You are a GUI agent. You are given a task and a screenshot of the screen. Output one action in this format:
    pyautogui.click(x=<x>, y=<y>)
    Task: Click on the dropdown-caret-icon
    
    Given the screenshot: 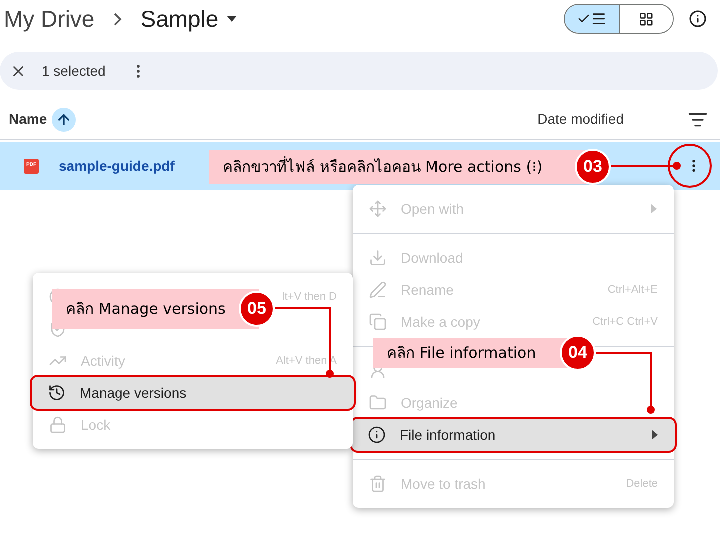 What is the action you would take?
    pyautogui.click(x=231, y=19)
    